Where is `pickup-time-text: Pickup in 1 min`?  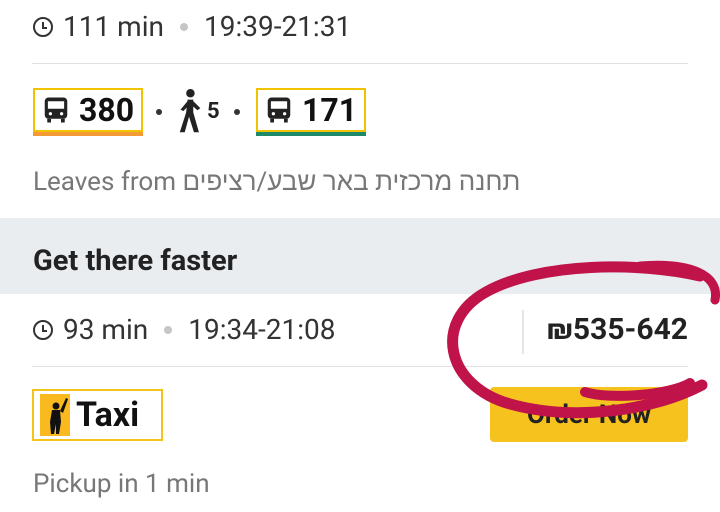
pickup-time-text: Pickup in 1 min is located at coordinates (121, 484).